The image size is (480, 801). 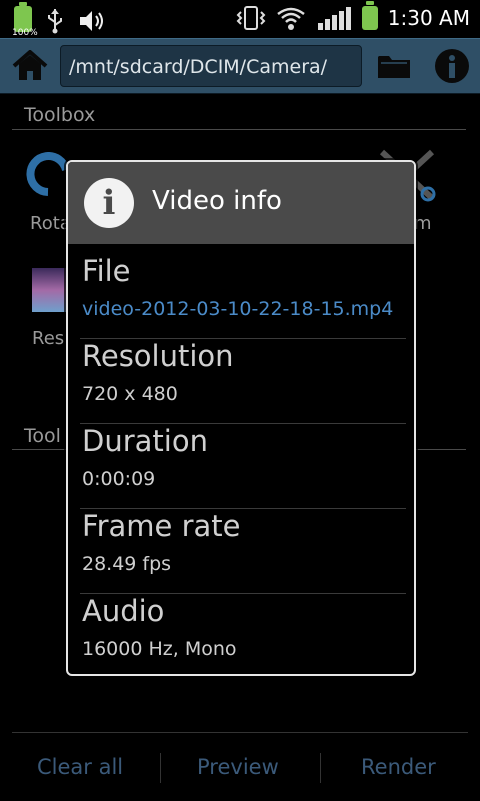 I want to click on path-field: /mnt/sdcard/DCIM/Camera/, so click(x=211, y=66).